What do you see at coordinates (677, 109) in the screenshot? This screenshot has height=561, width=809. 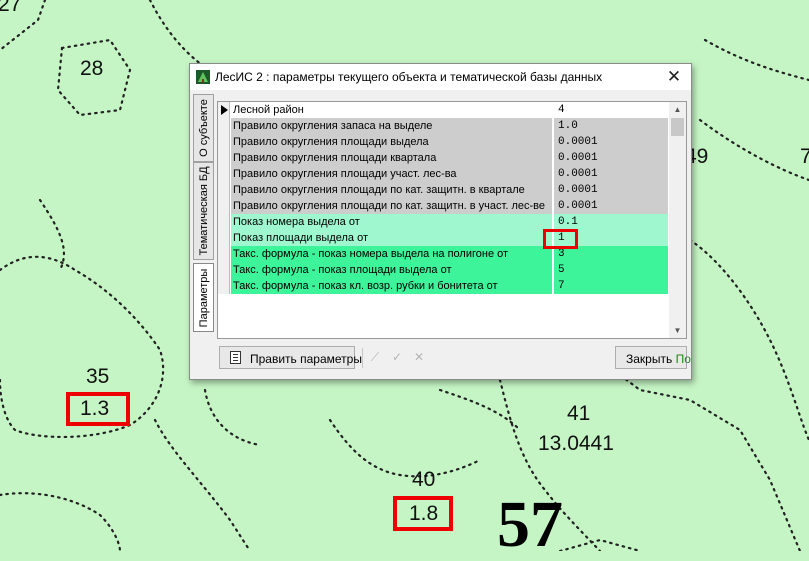 I see `scroll-up-icon: ▲` at bounding box center [677, 109].